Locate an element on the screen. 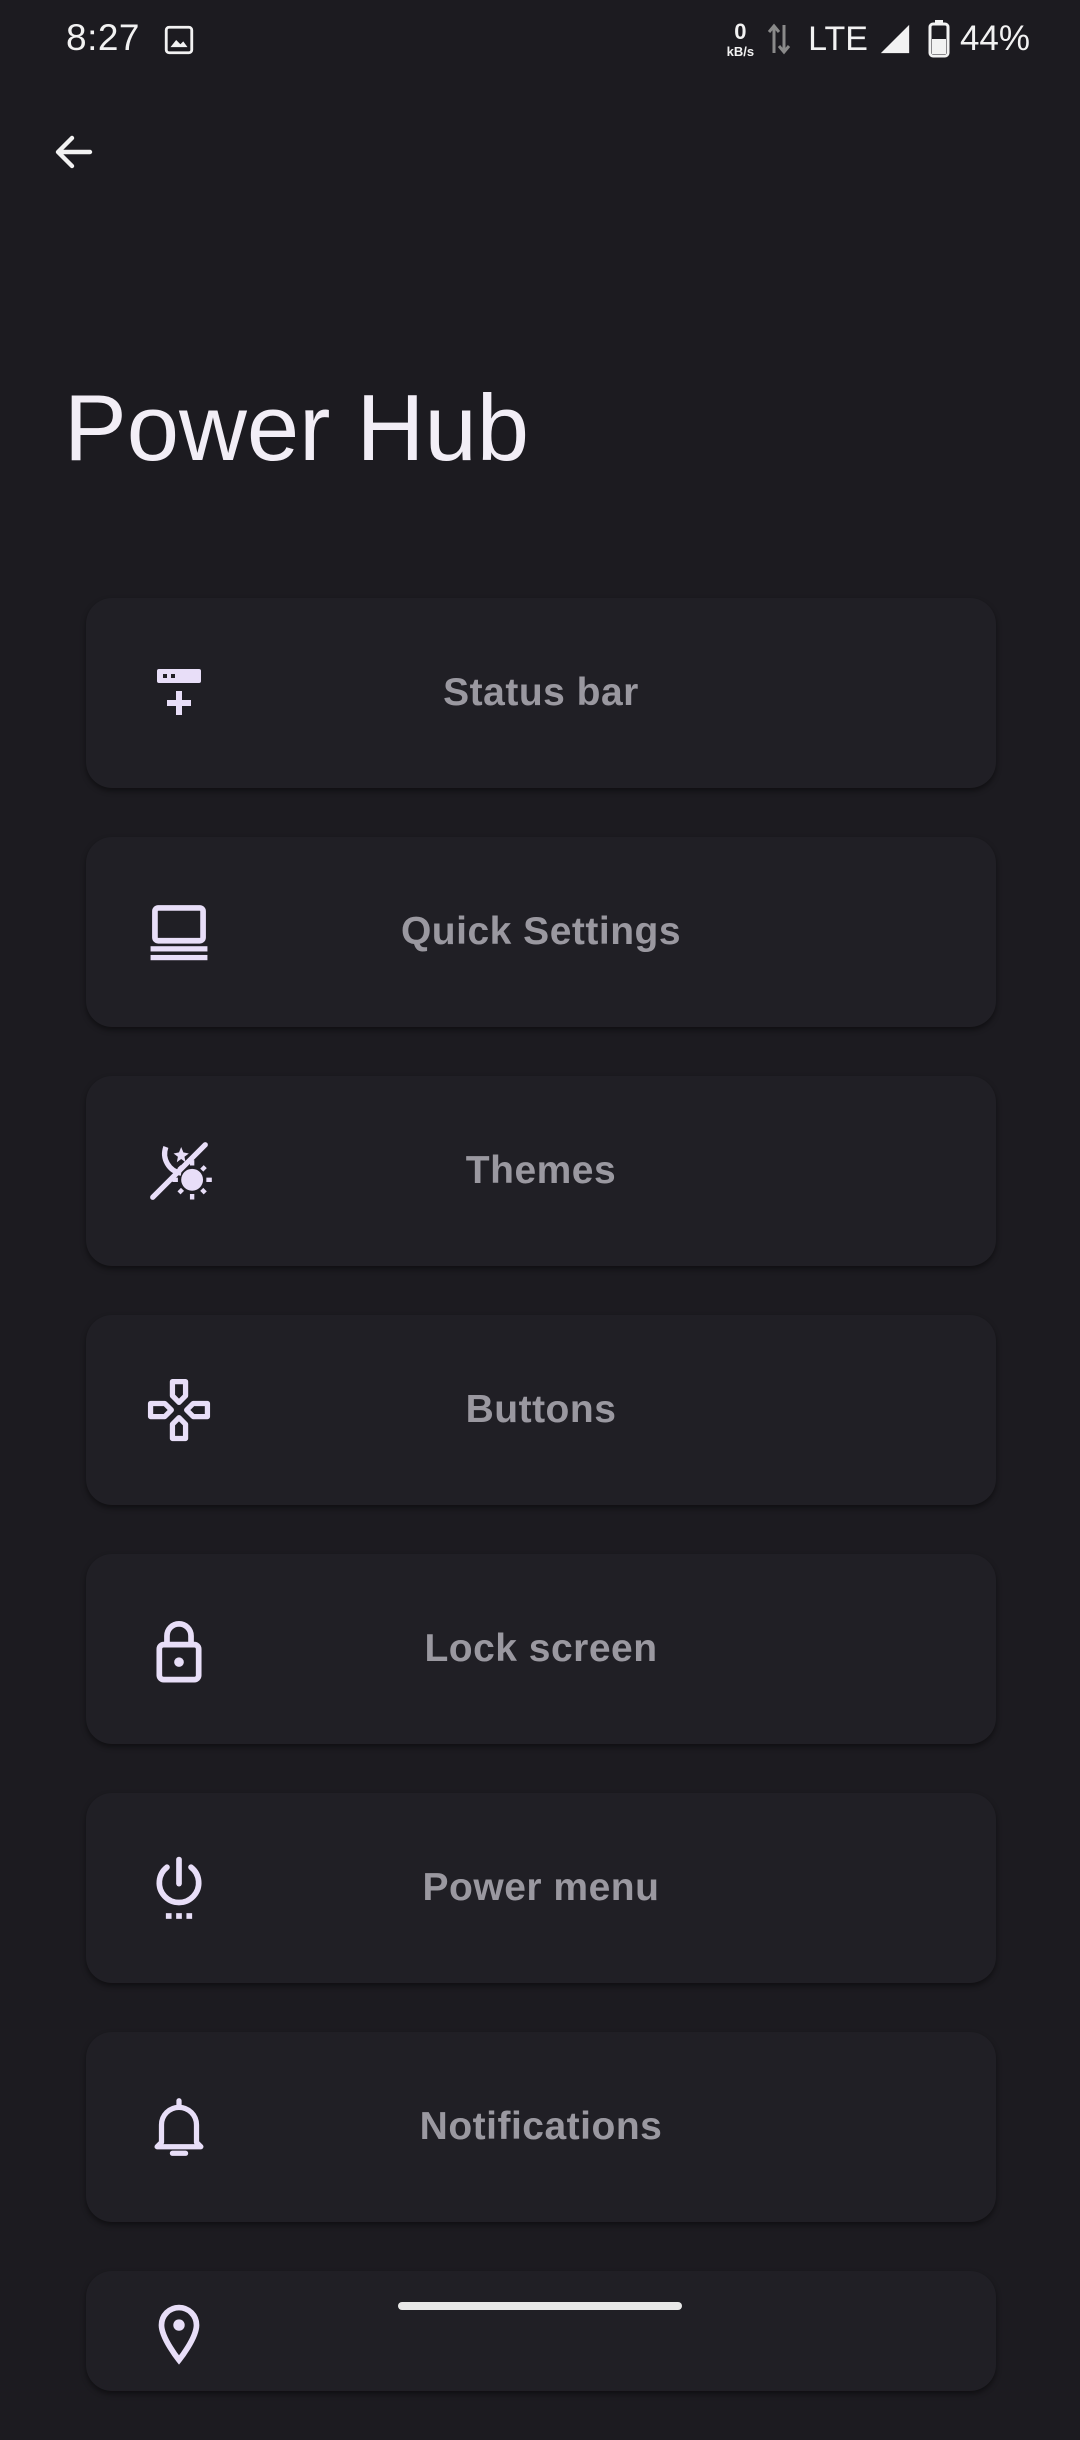 The width and height of the screenshot is (1080, 2440). status-indicators: 0 kB/s LTE 44% is located at coordinates (878, 39).